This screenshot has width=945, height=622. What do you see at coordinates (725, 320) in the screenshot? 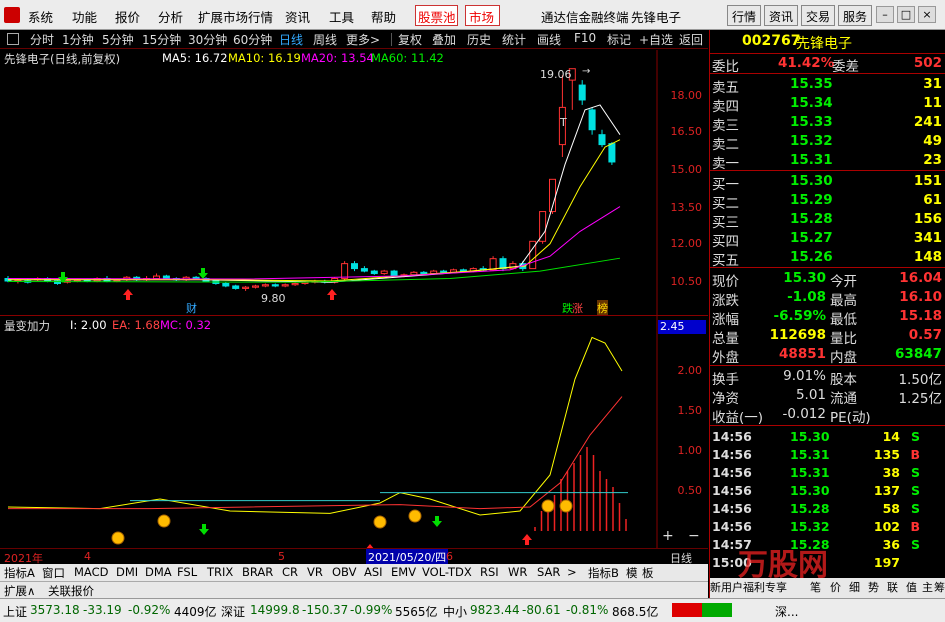
I see `stat-label: 涨幅` at bounding box center [725, 320].